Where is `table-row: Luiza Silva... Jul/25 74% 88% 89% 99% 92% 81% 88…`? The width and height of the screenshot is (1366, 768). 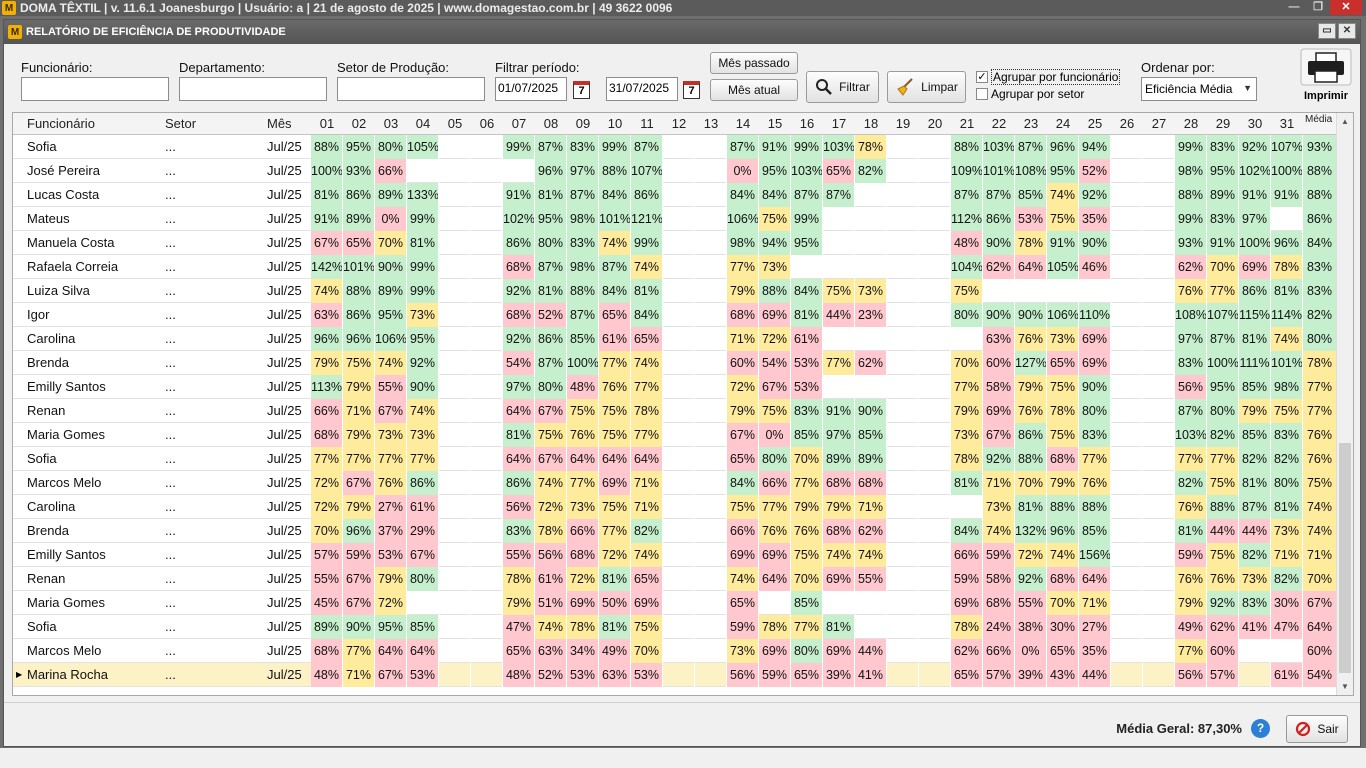 table-row: Luiza Silva... Jul/25 74% 88% 89% 99% 92% 81% 88… is located at coordinates (675, 291).